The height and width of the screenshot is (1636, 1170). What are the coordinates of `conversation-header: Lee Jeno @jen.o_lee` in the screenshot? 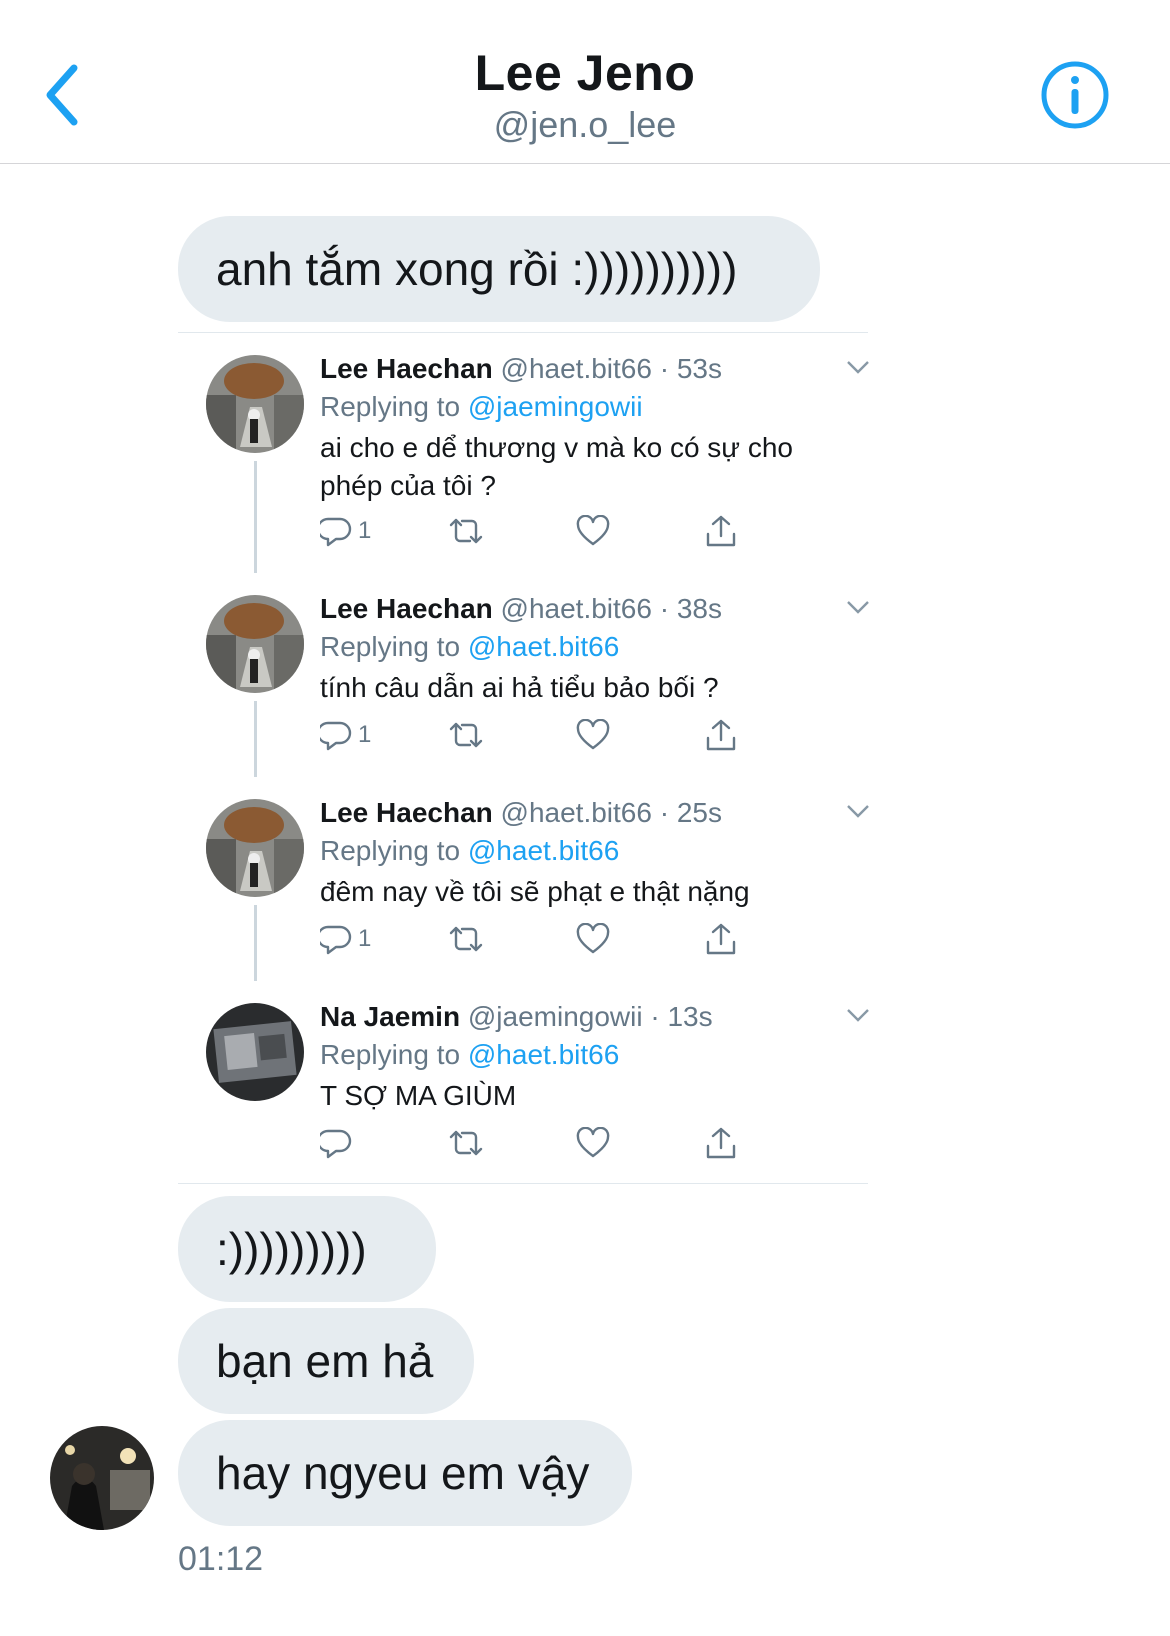 It's located at (585, 82).